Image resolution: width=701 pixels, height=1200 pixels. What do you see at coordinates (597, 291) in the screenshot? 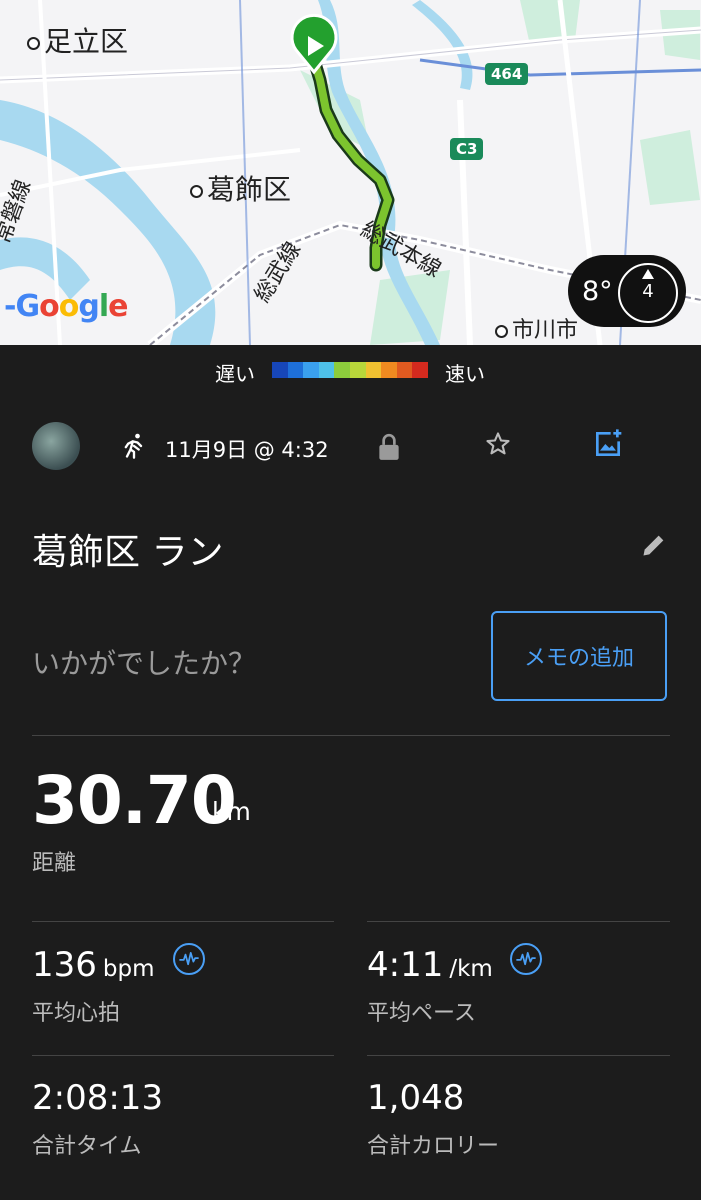
I see `weather-temp: 8°` at bounding box center [597, 291].